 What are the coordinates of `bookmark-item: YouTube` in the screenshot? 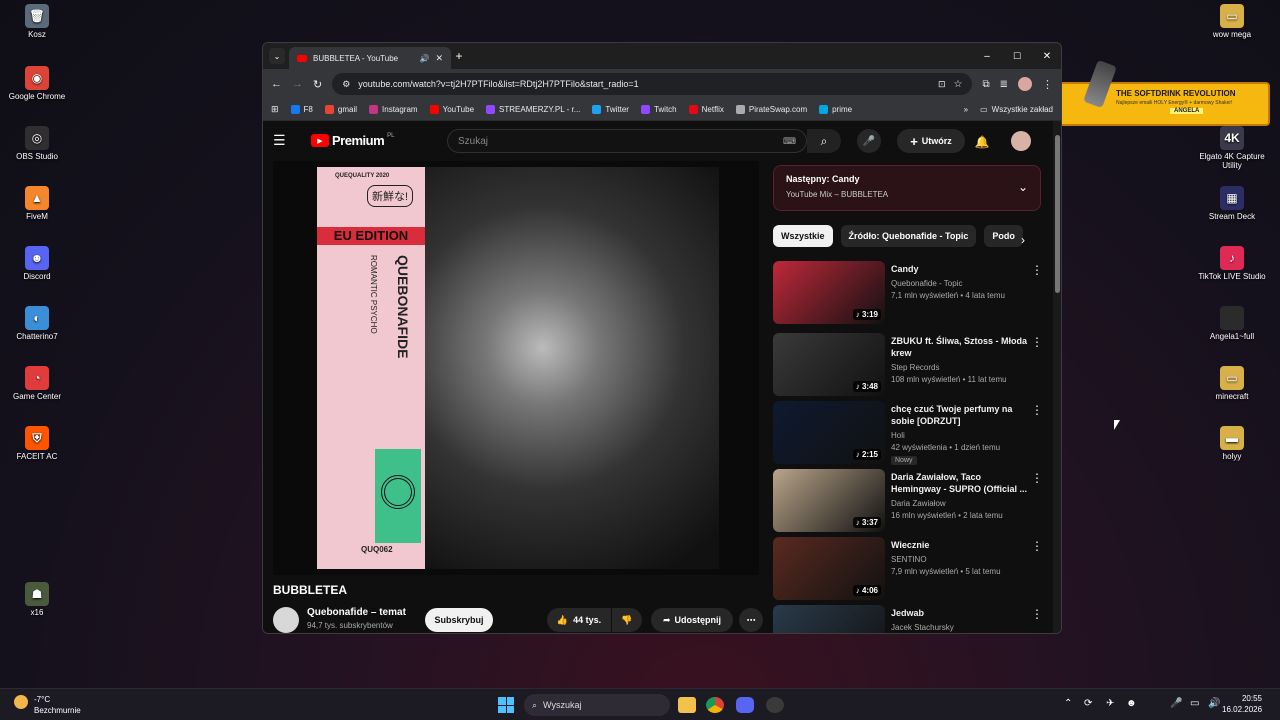 It's located at (451, 109).